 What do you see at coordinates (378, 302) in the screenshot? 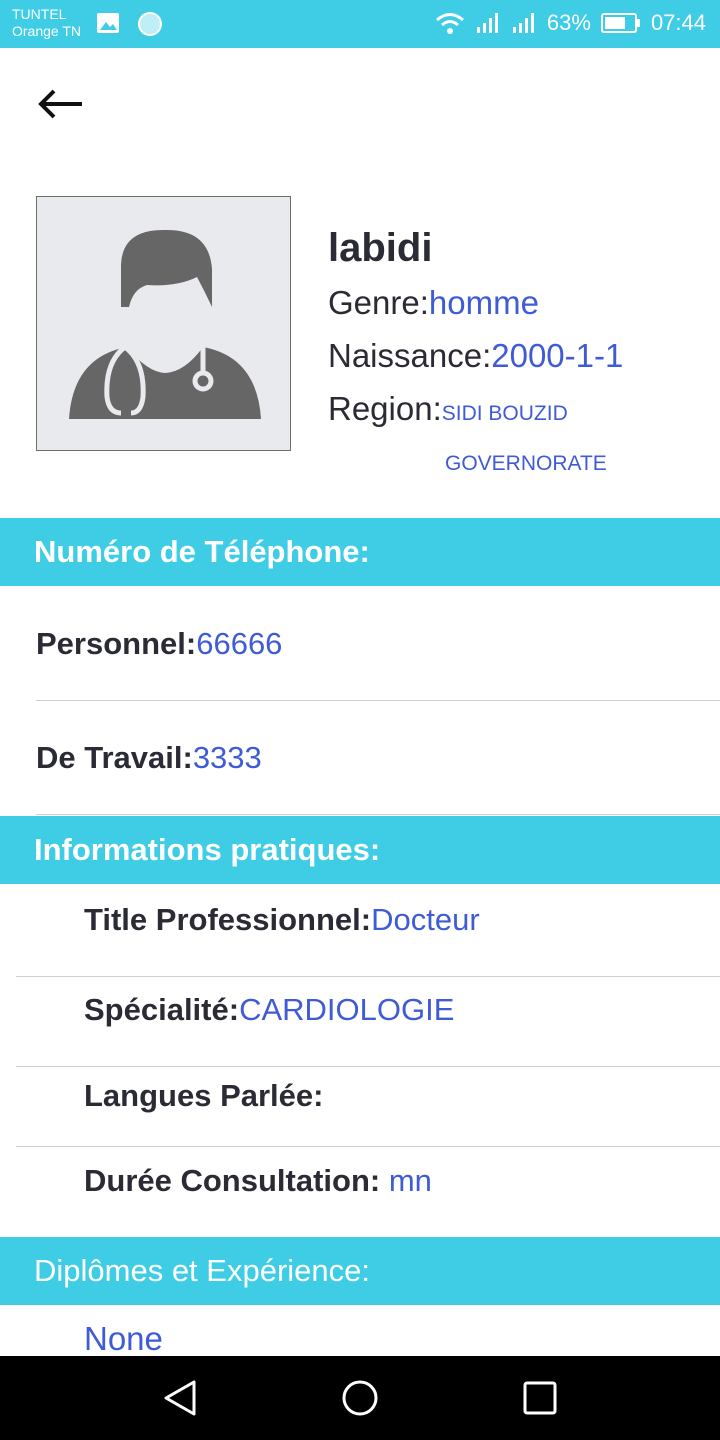
I see `genre-label: Genre:` at bounding box center [378, 302].